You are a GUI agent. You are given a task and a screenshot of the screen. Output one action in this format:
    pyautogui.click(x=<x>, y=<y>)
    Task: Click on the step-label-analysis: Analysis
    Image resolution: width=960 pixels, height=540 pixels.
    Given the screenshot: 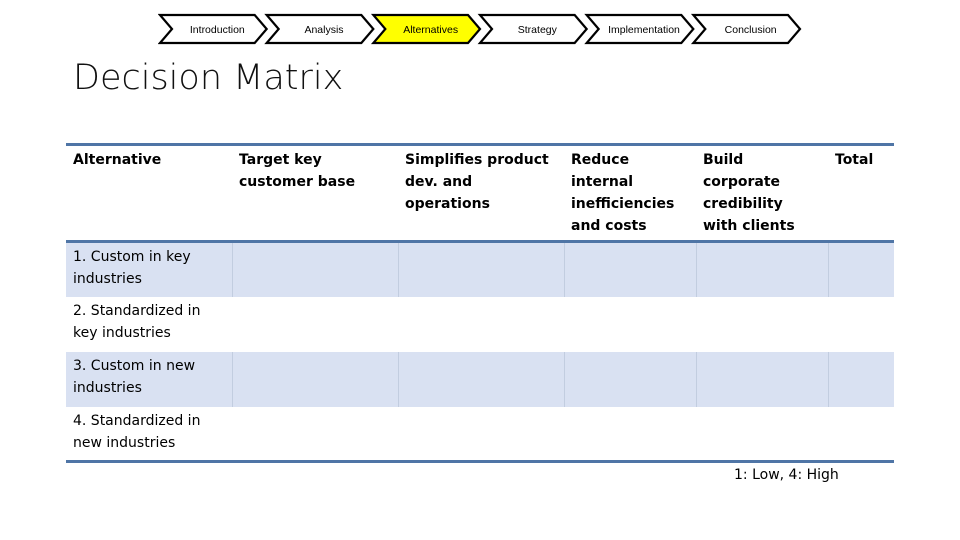 What is the action you would take?
    pyautogui.click(x=324, y=30)
    